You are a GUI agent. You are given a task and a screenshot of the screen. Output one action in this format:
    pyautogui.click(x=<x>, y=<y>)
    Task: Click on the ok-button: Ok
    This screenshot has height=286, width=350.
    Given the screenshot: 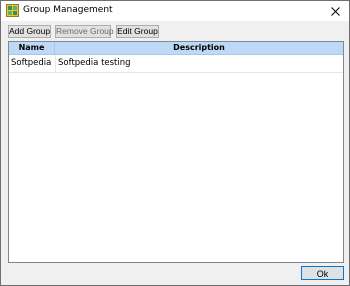 What is the action you would take?
    pyautogui.click(x=322, y=273)
    